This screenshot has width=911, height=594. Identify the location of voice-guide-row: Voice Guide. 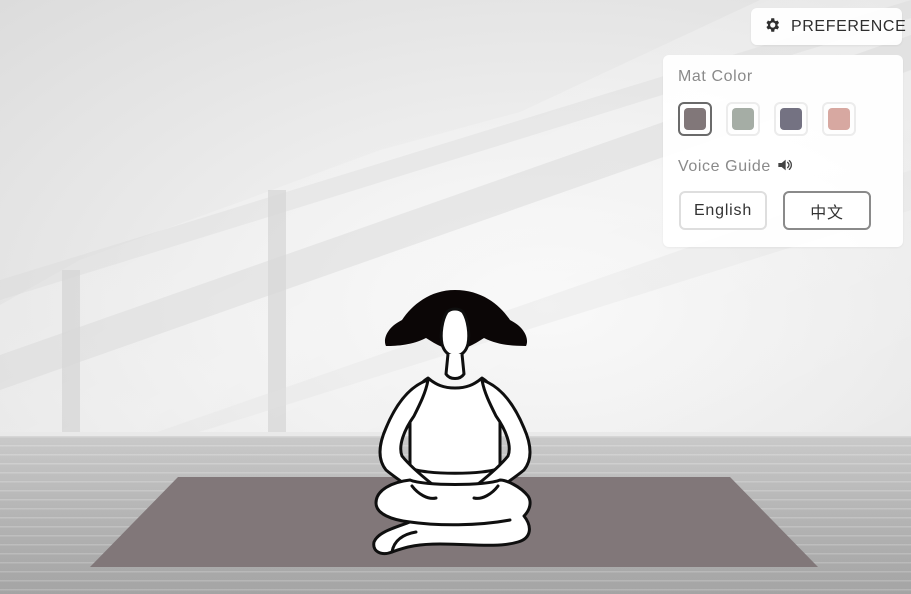
(735, 166).